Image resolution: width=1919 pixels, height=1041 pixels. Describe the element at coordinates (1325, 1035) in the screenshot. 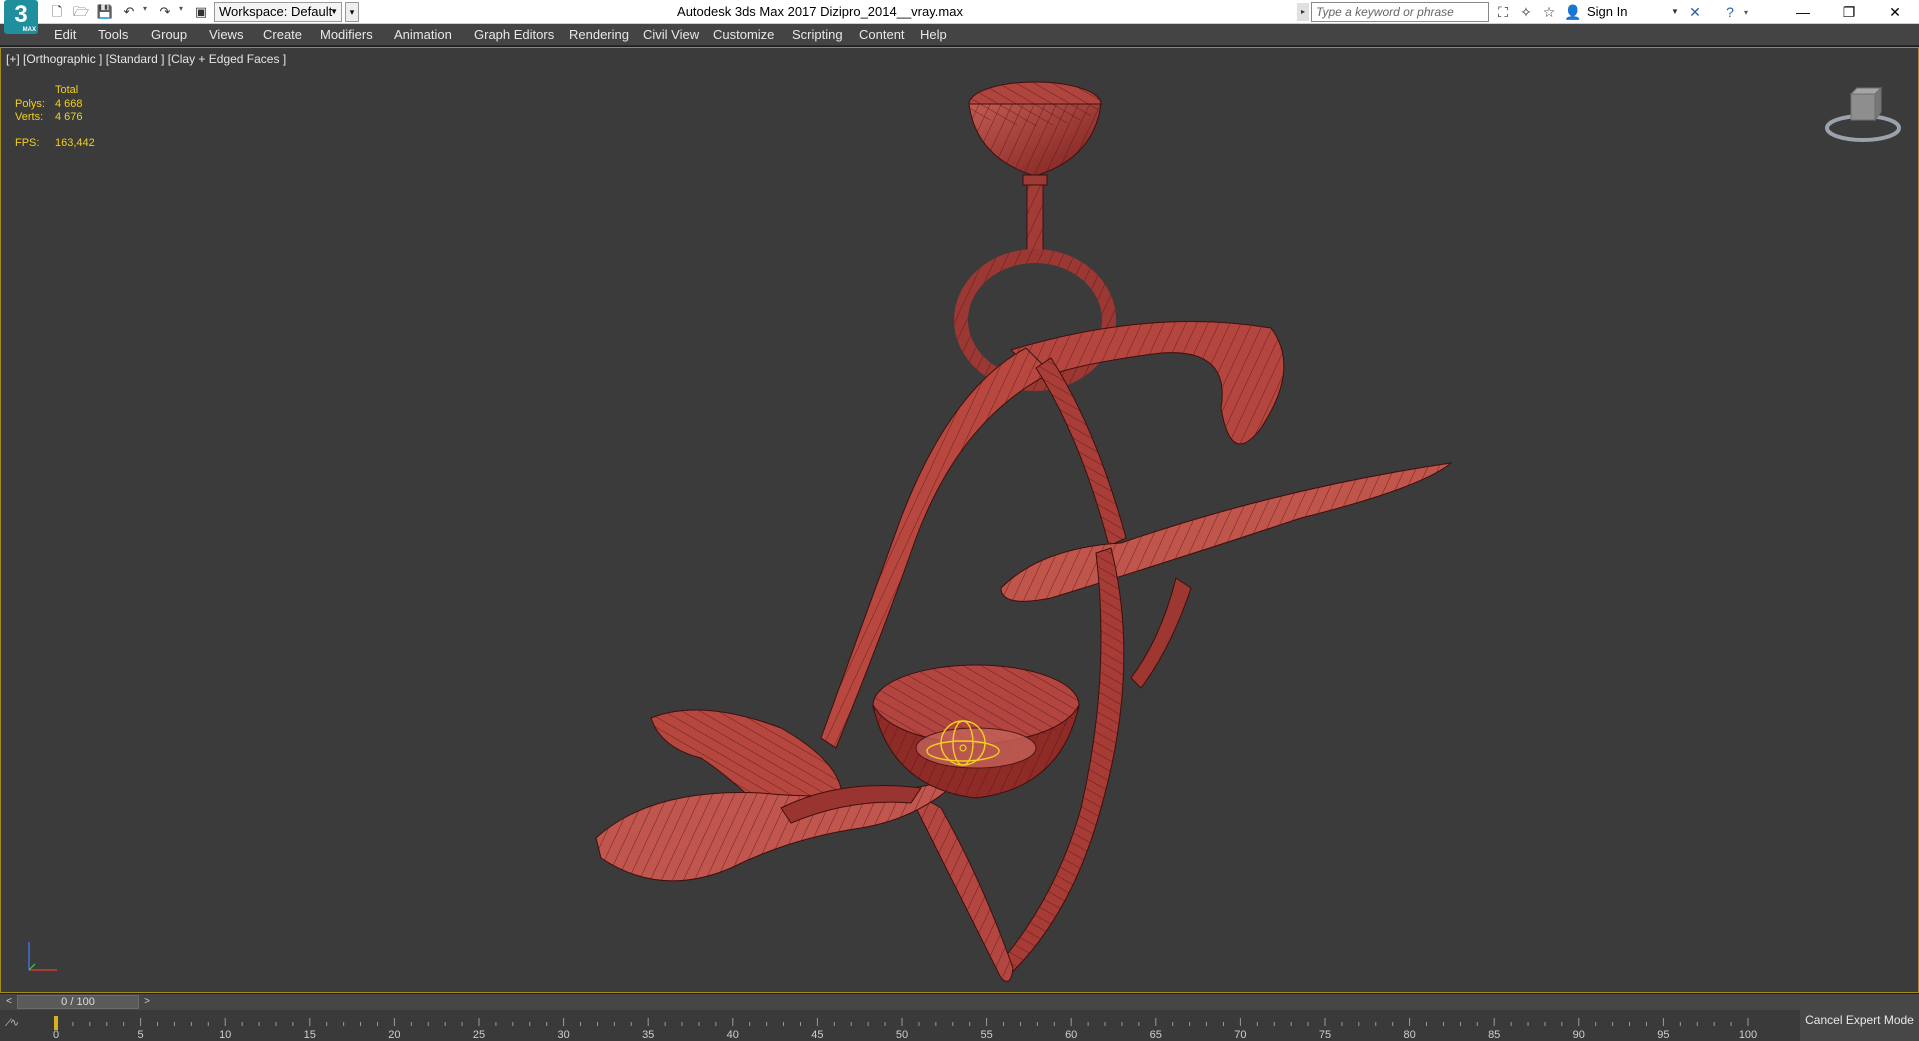

I see `ruler-label: 75` at that location.